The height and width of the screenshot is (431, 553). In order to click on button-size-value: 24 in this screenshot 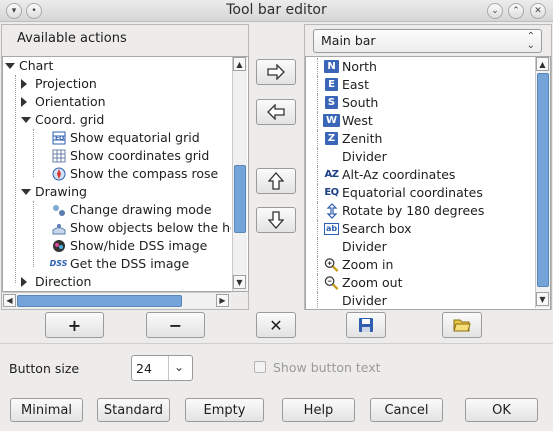, I will do `click(144, 368)`.